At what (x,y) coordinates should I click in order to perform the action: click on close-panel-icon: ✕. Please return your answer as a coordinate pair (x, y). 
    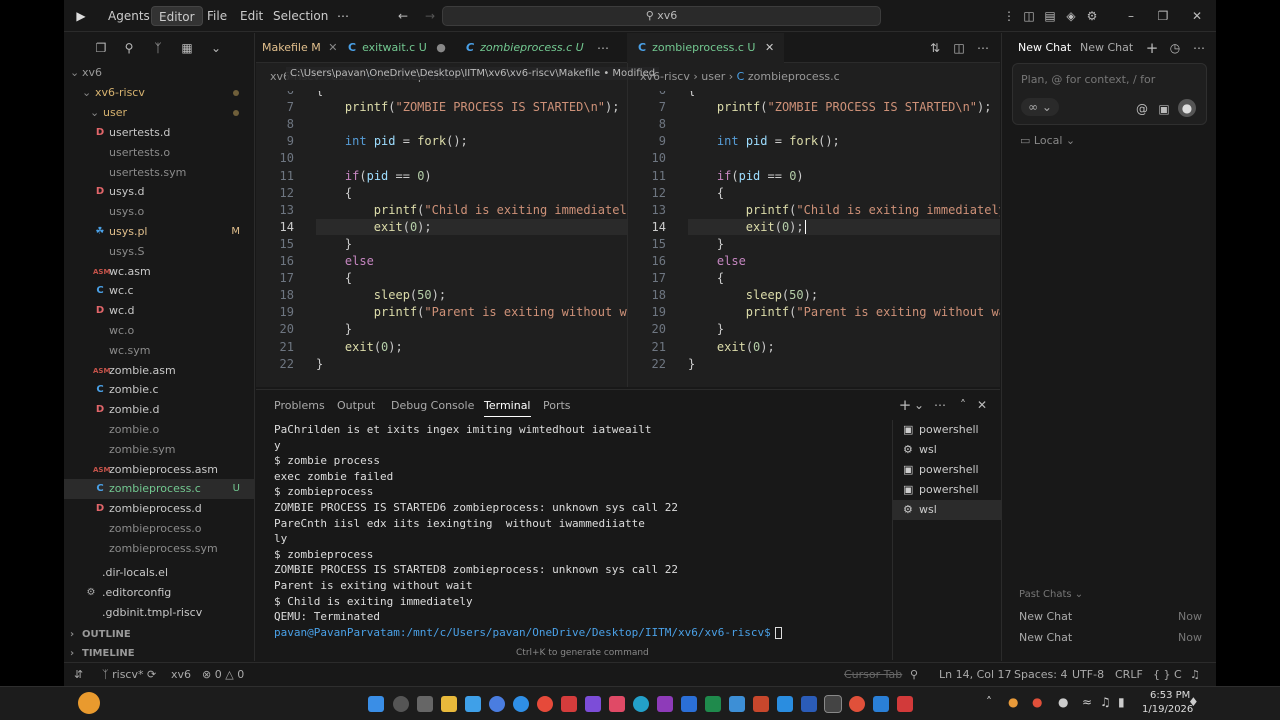
    Looking at the image, I should click on (982, 405).